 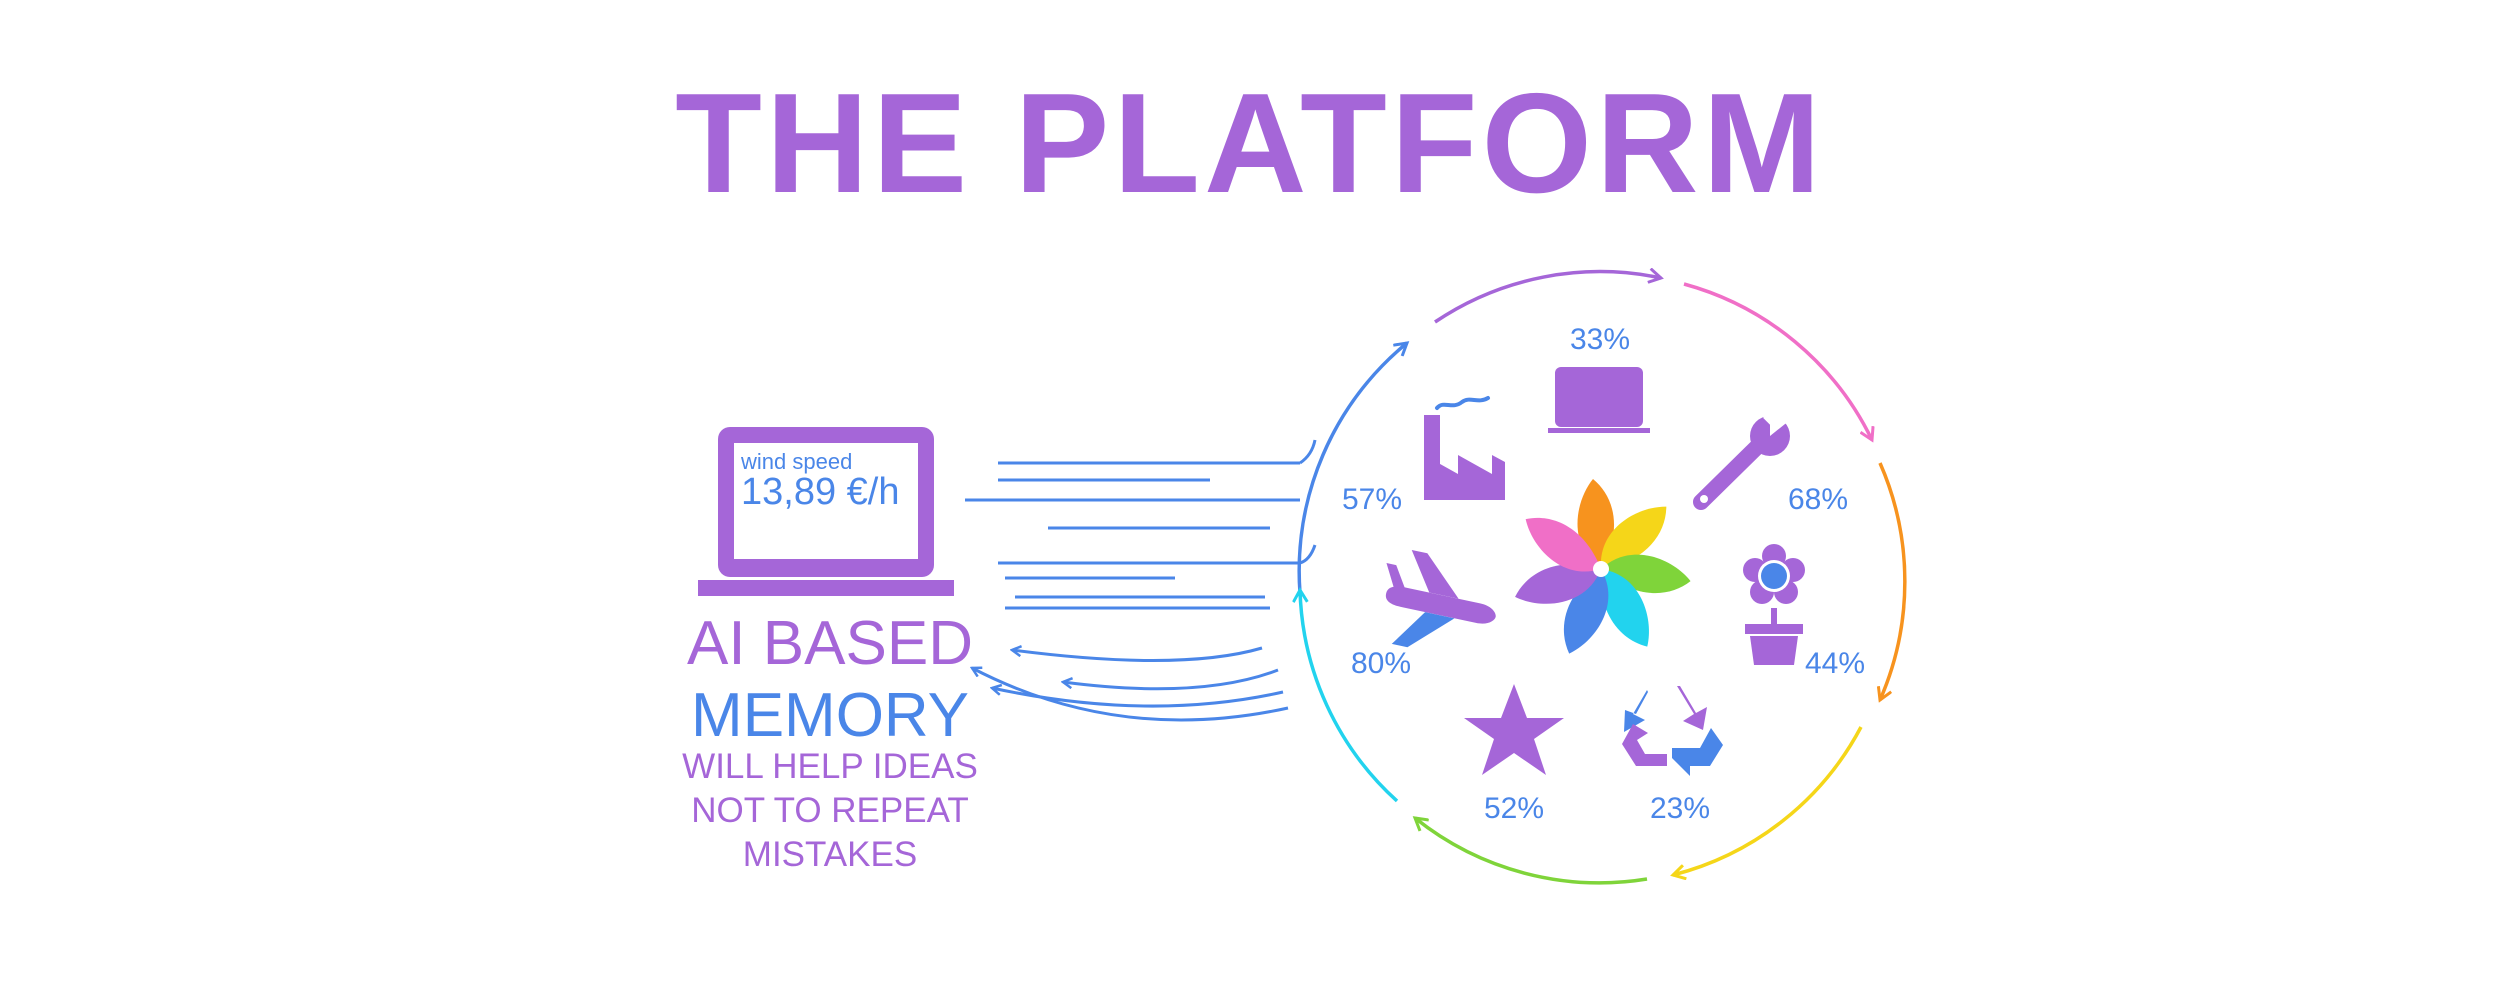 What do you see at coordinates (1774, 604) in the screenshot?
I see `flower-pot-icon` at bounding box center [1774, 604].